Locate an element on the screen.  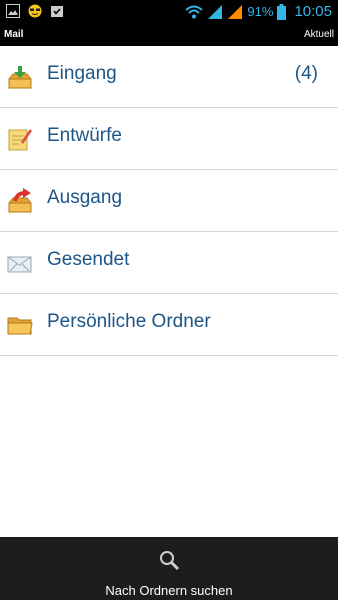
app-title: Mail is located at coordinates (14, 34).